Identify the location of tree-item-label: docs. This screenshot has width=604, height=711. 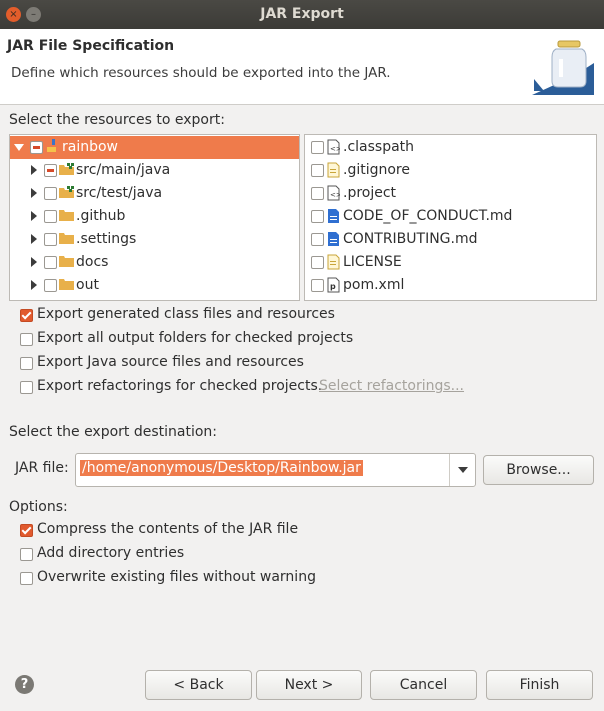
(92, 262).